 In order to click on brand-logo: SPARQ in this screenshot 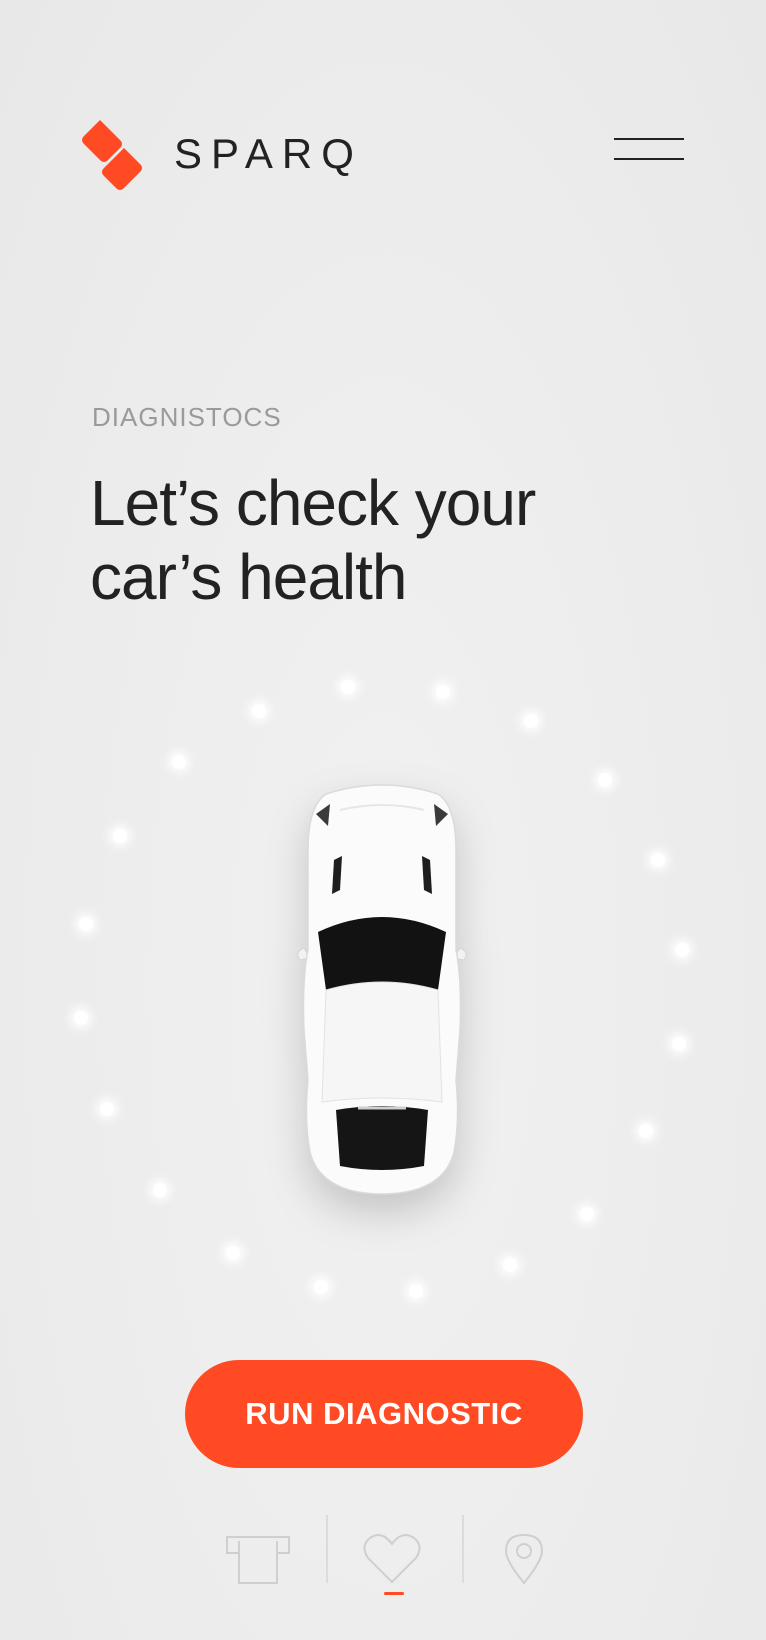, I will do `click(221, 154)`.